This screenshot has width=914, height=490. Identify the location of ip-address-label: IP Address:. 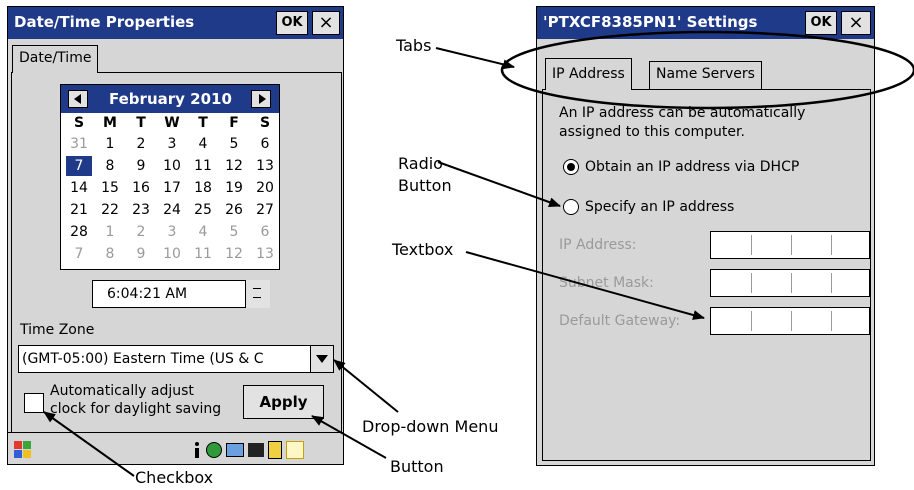
(598, 245).